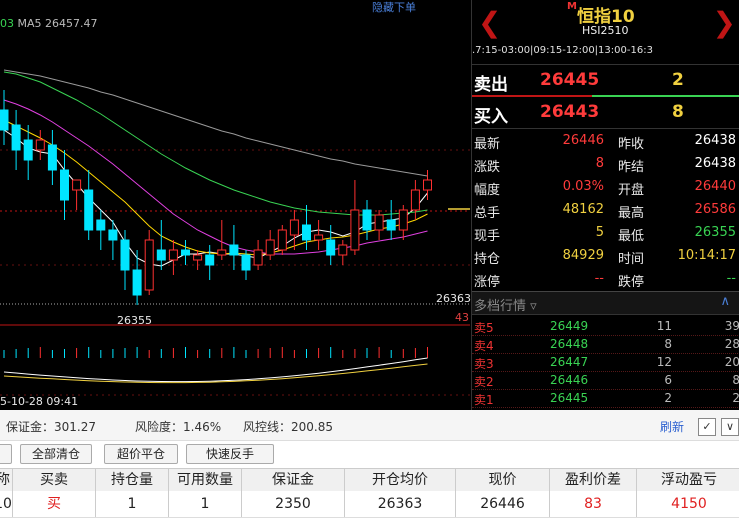 The width and height of the screenshot is (739, 530). What do you see at coordinates (731, 344) in the screenshot?
I see `depth-cum: 28` at bounding box center [731, 344].